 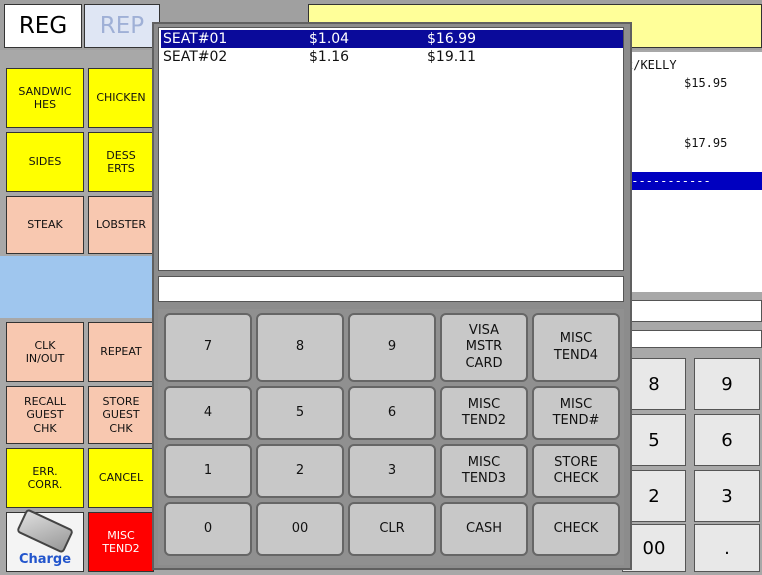 I want to click on visa-mastercard-button: VISA MSTR CARD, so click(x=484, y=347).